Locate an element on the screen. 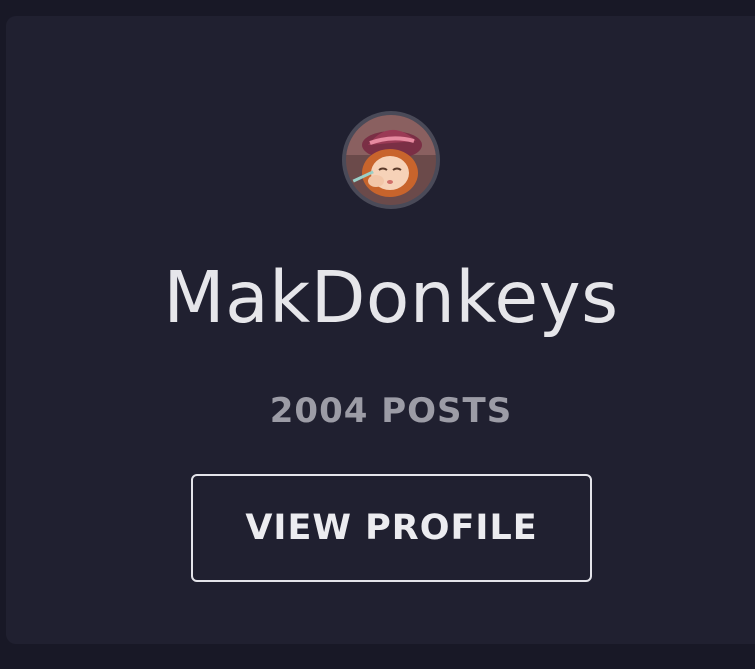 The height and width of the screenshot is (669, 755). avatar is located at coordinates (391, 160).